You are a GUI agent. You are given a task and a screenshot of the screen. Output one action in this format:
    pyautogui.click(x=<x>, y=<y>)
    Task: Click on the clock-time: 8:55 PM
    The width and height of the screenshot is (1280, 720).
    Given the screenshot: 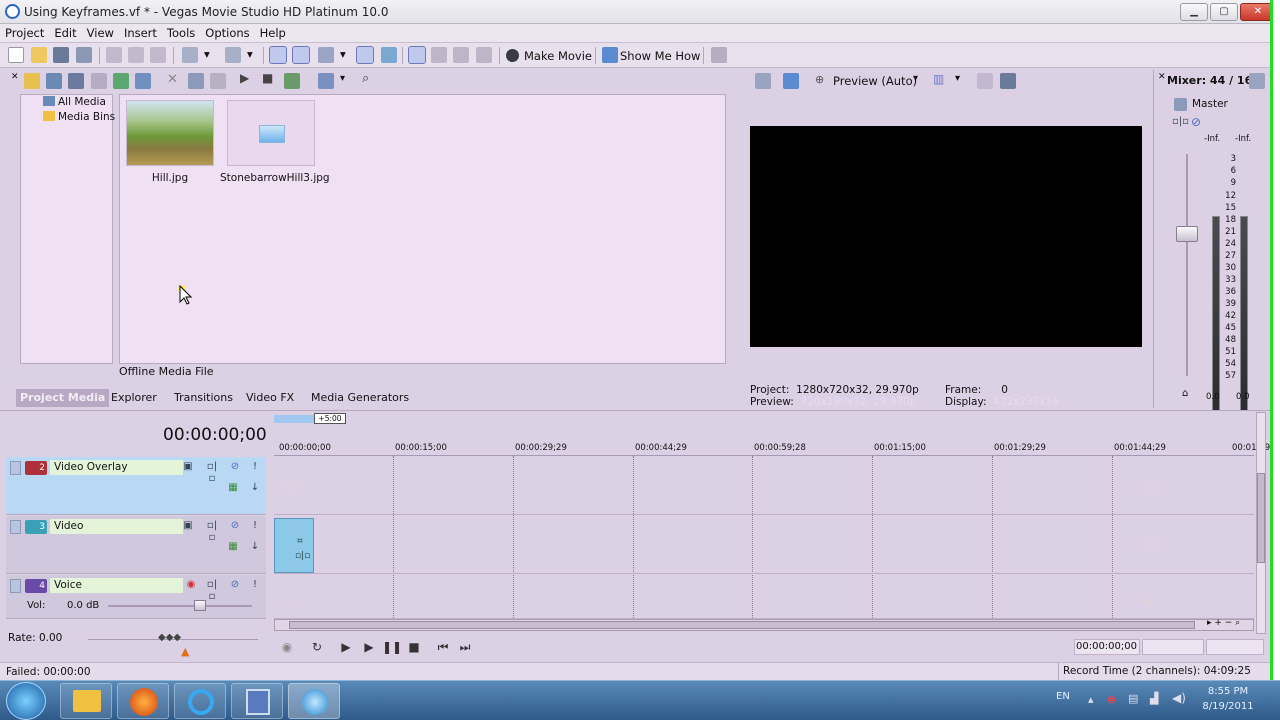 What is the action you would take?
    pyautogui.click(x=1228, y=691)
    